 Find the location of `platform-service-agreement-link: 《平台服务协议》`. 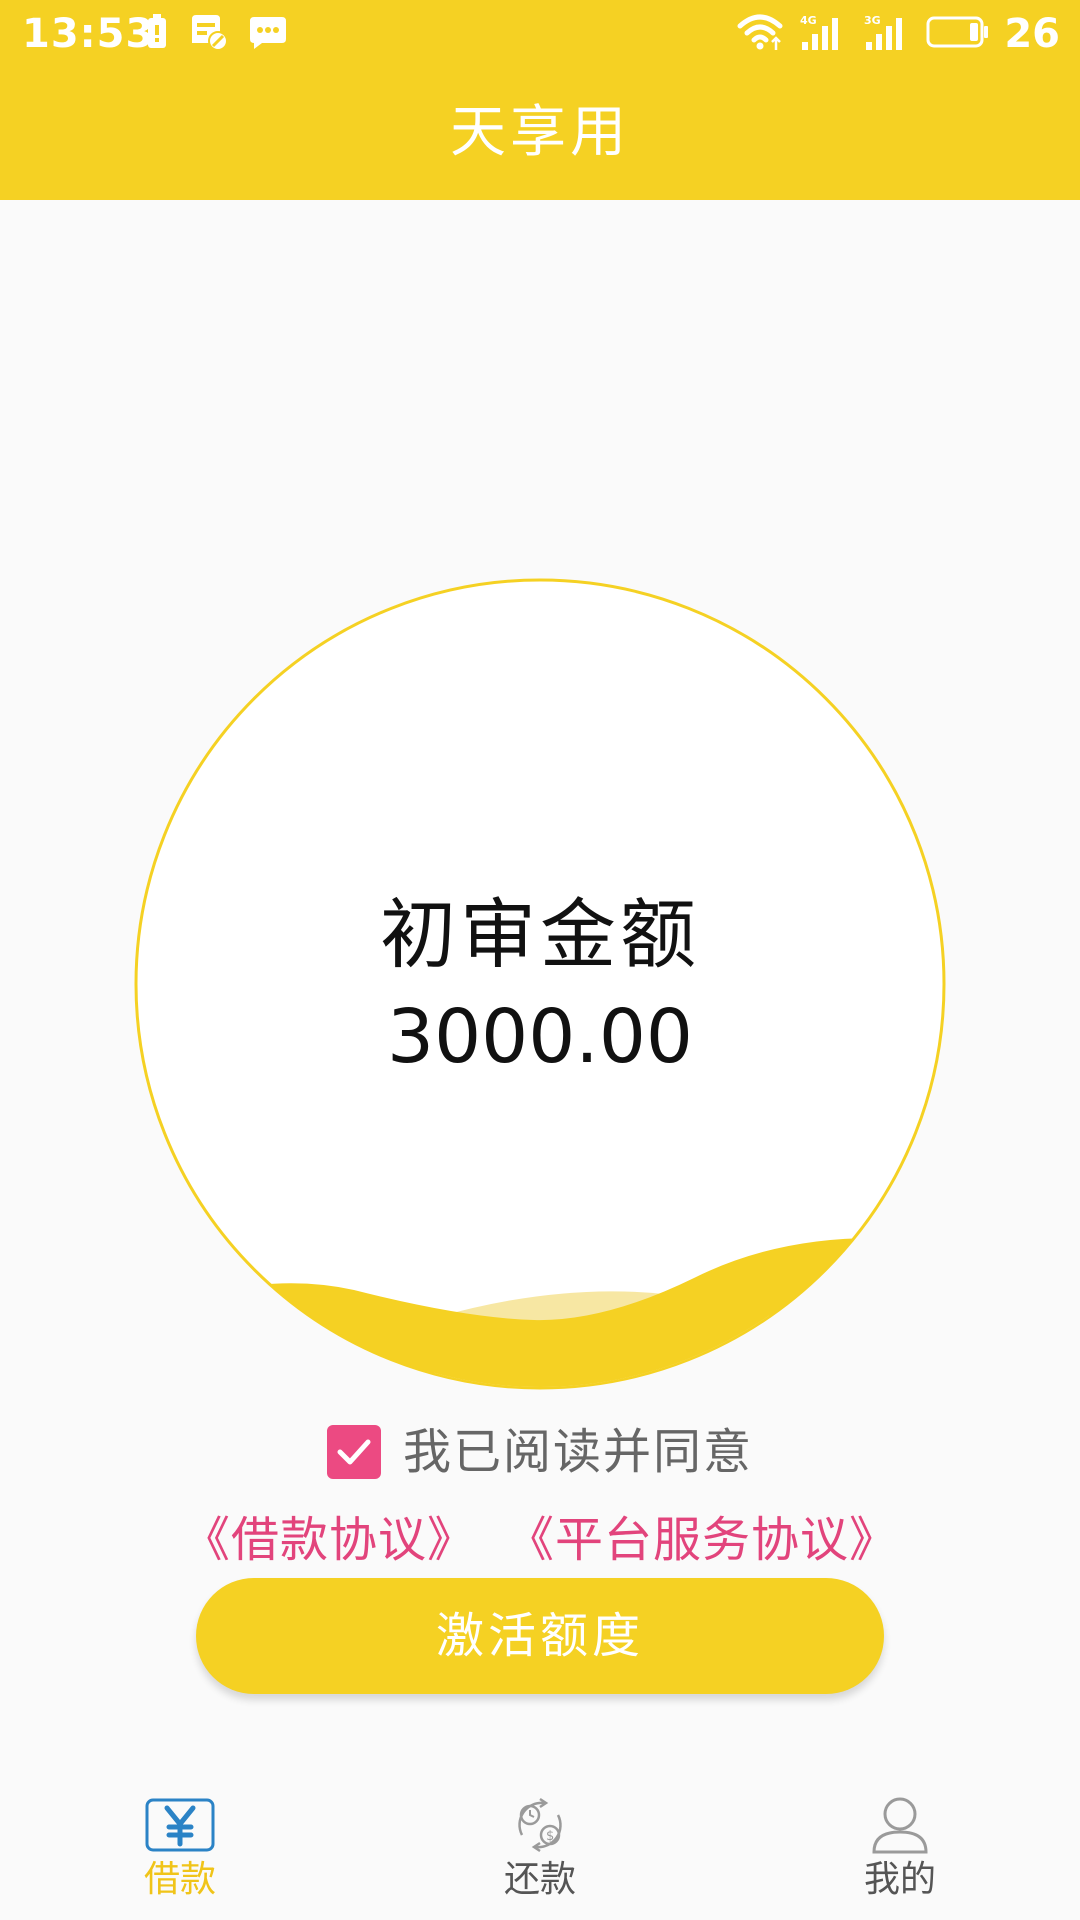

platform-service-agreement-link: 《平台服务协议》 is located at coordinates (702, 1540).